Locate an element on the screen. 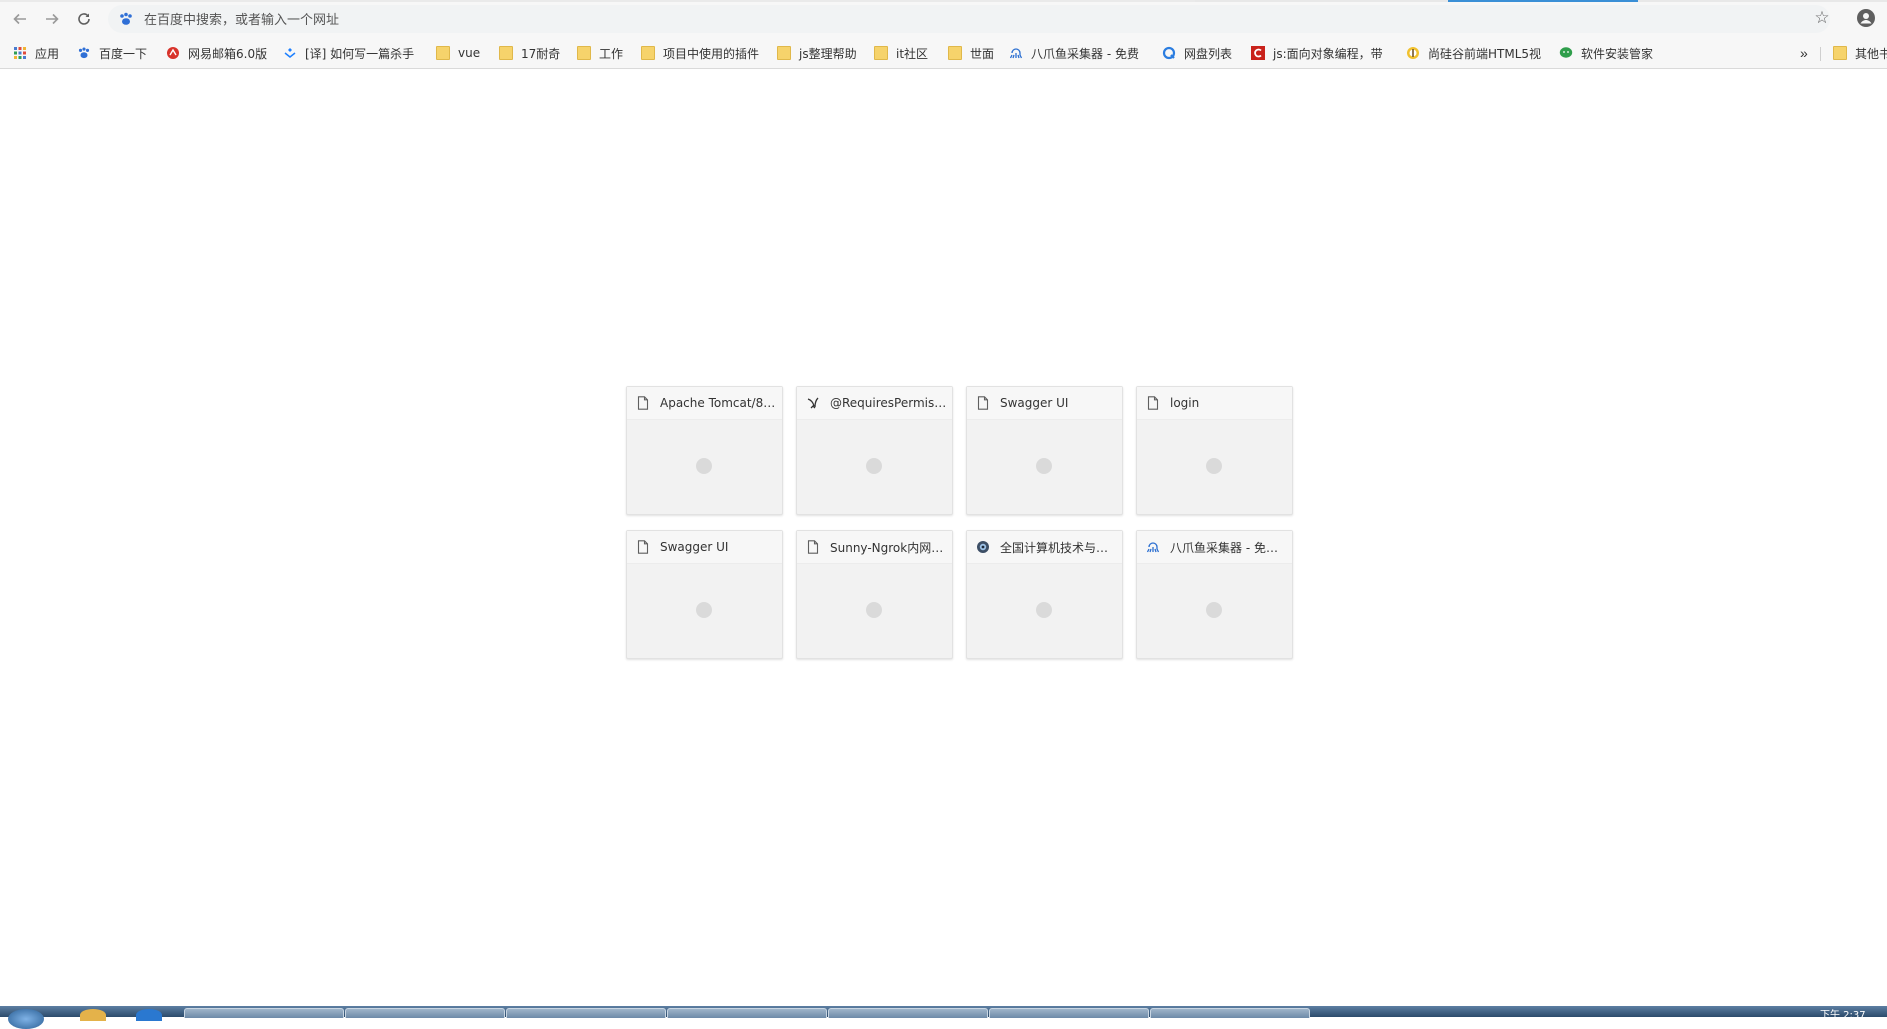  bookmark-label: 项目中使用的插件 is located at coordinates (711, 53).